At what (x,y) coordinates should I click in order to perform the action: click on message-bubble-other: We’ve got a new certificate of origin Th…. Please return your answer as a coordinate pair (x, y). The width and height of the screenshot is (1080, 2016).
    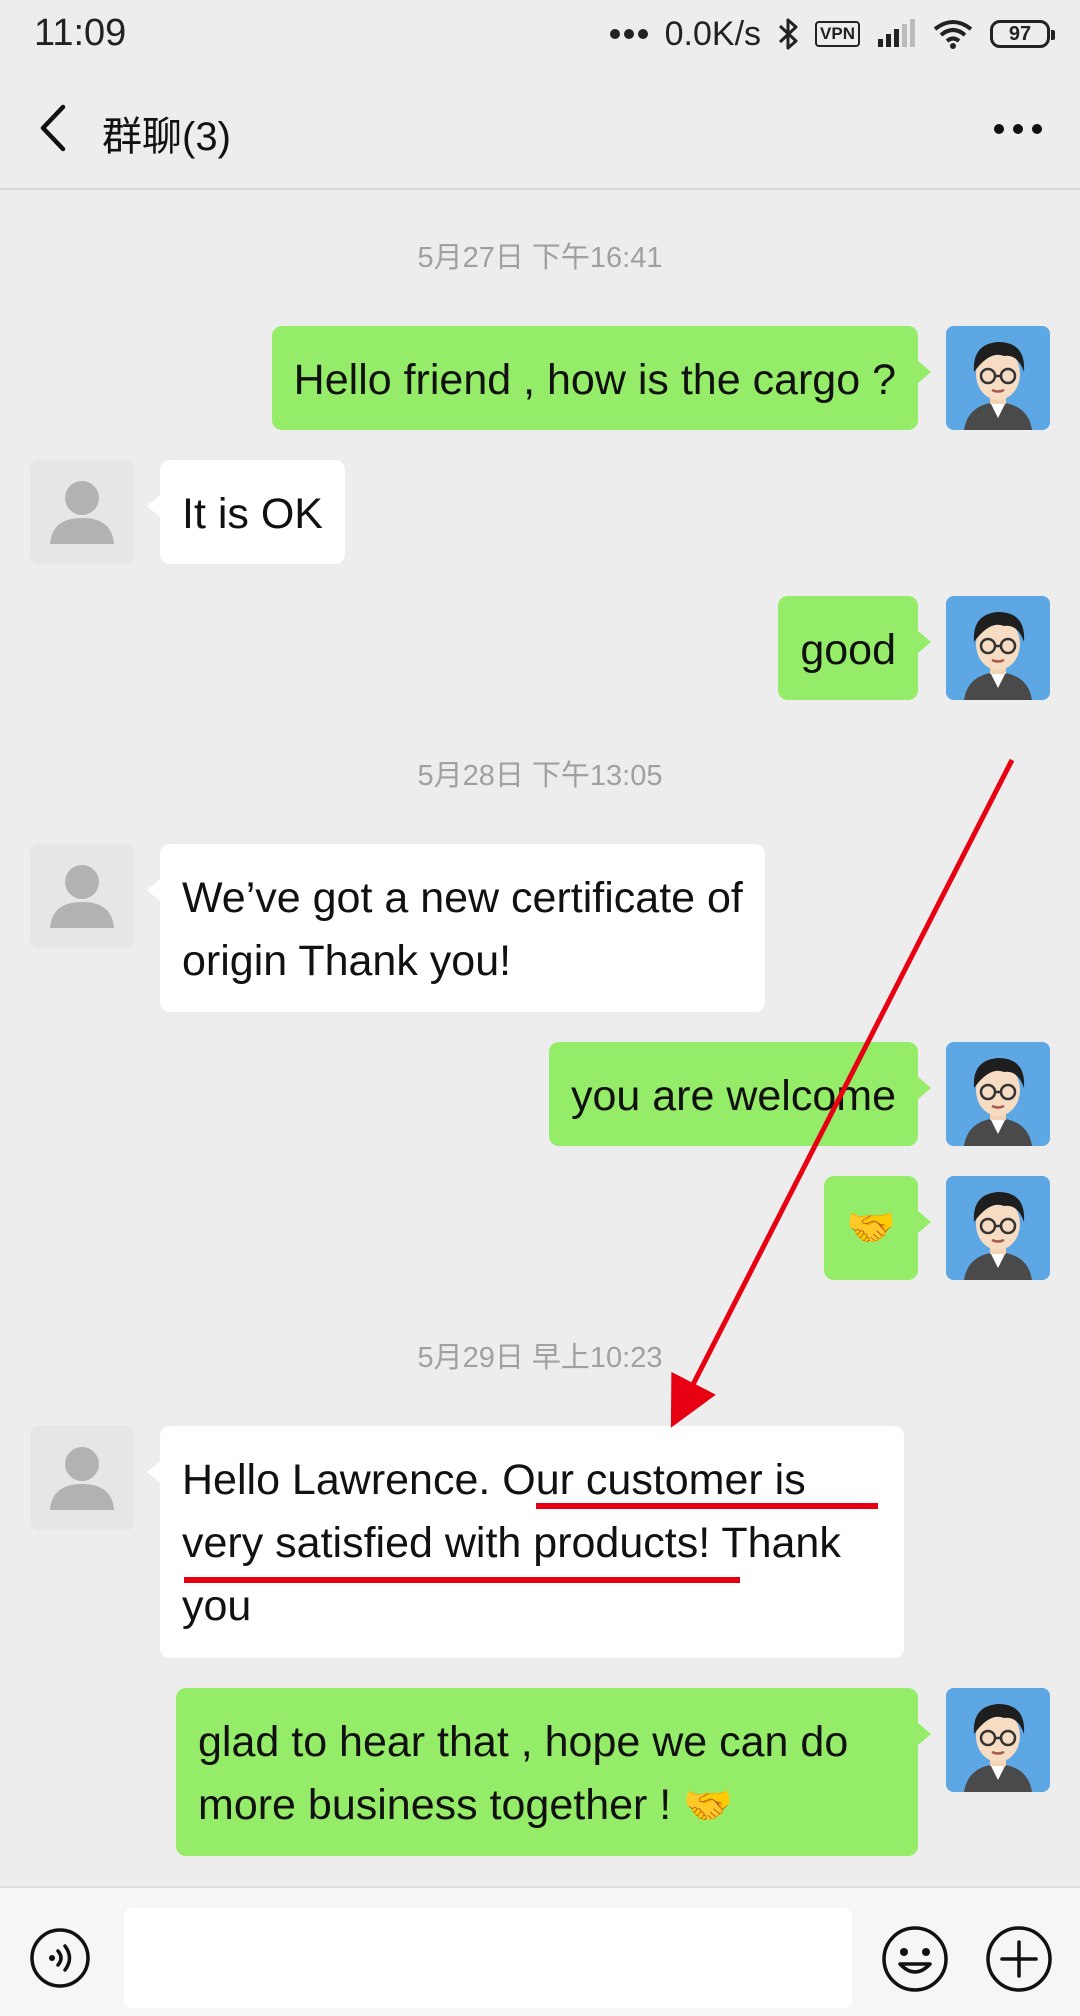
    Looking at the image, I should click on (456, 928).